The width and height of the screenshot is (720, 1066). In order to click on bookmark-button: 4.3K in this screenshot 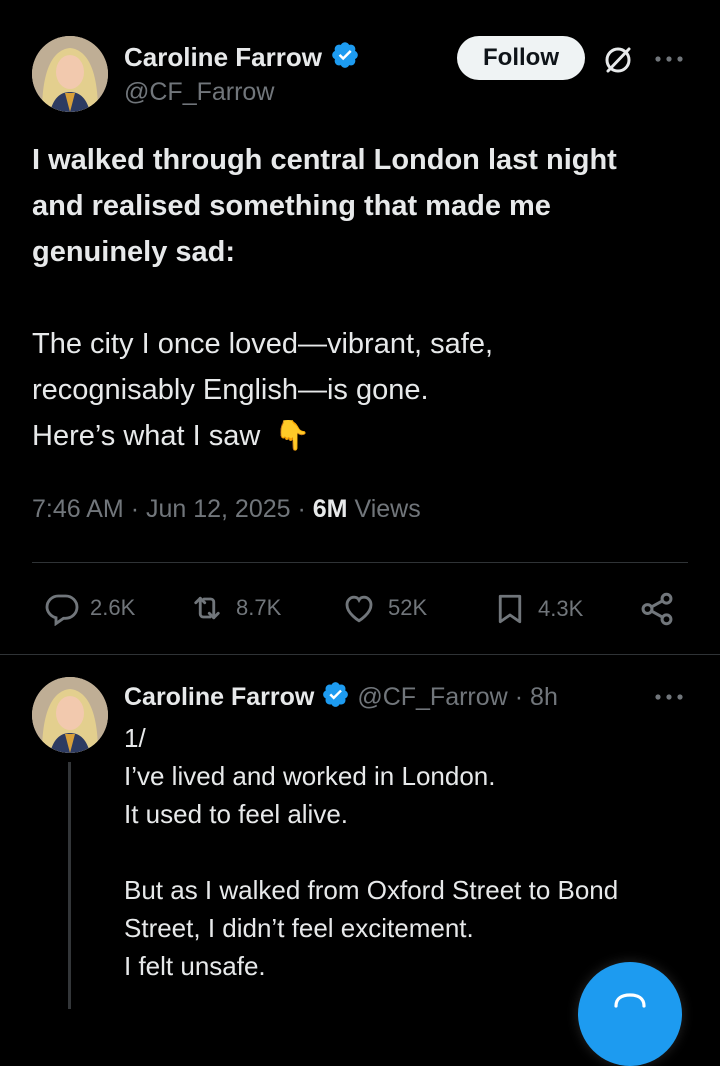, I will do `click(537, 609)`.